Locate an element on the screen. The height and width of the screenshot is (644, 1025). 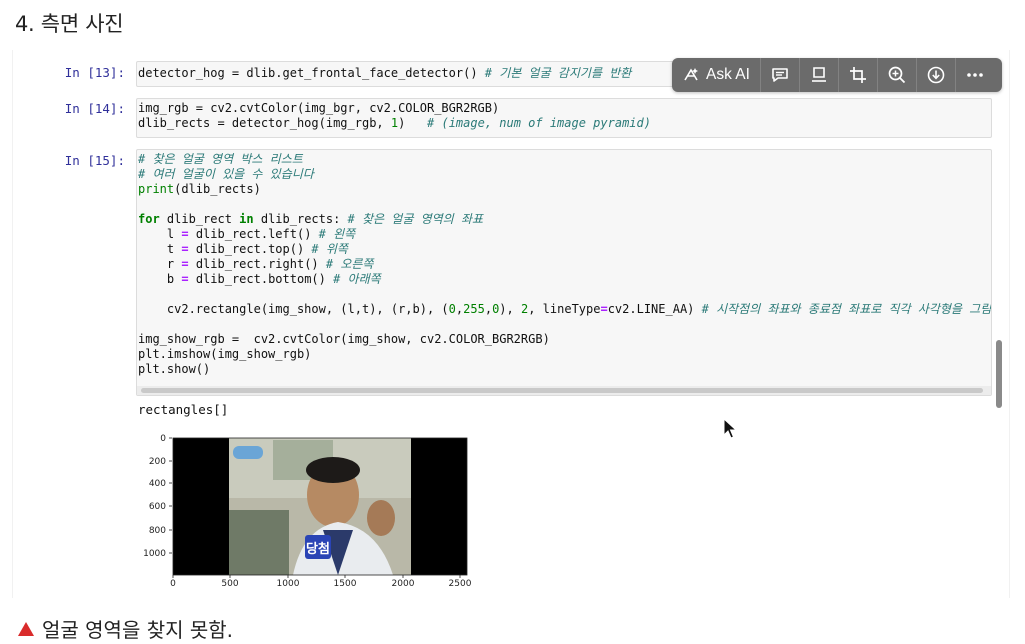
image-badge-text: 당첨 is located at coordinates (318, 549).